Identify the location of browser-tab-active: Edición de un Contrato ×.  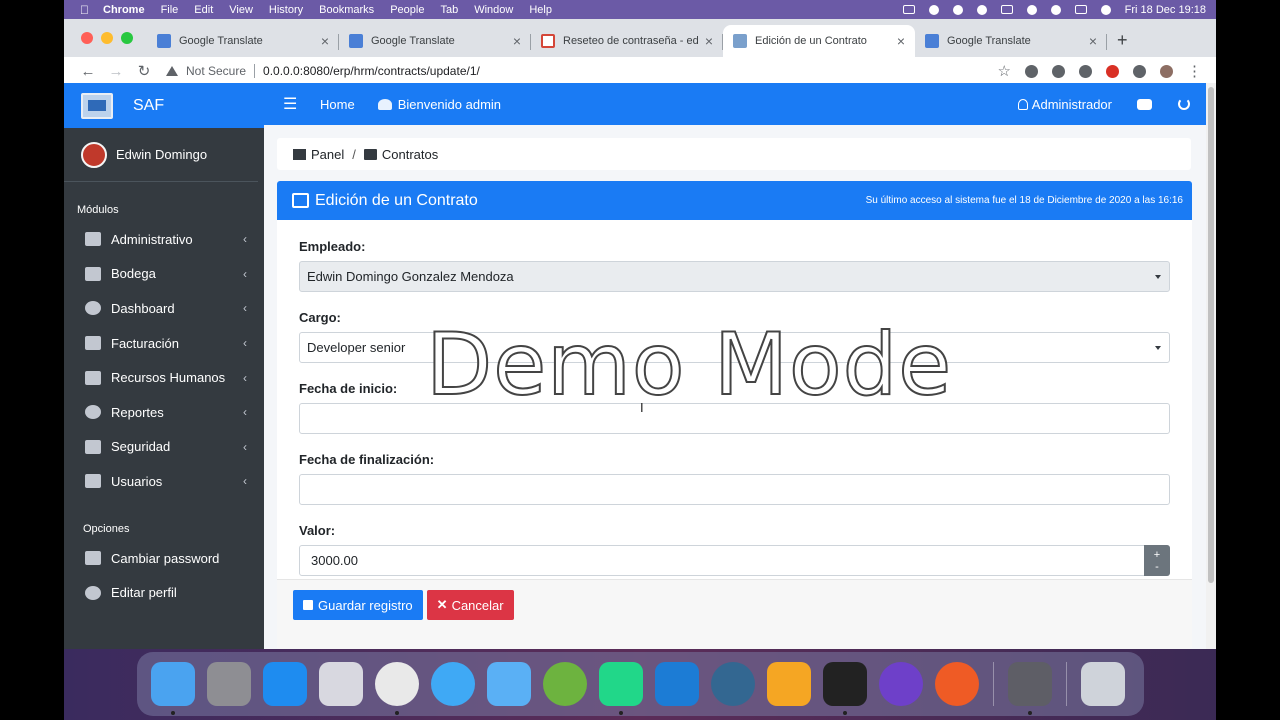
(819, 41).